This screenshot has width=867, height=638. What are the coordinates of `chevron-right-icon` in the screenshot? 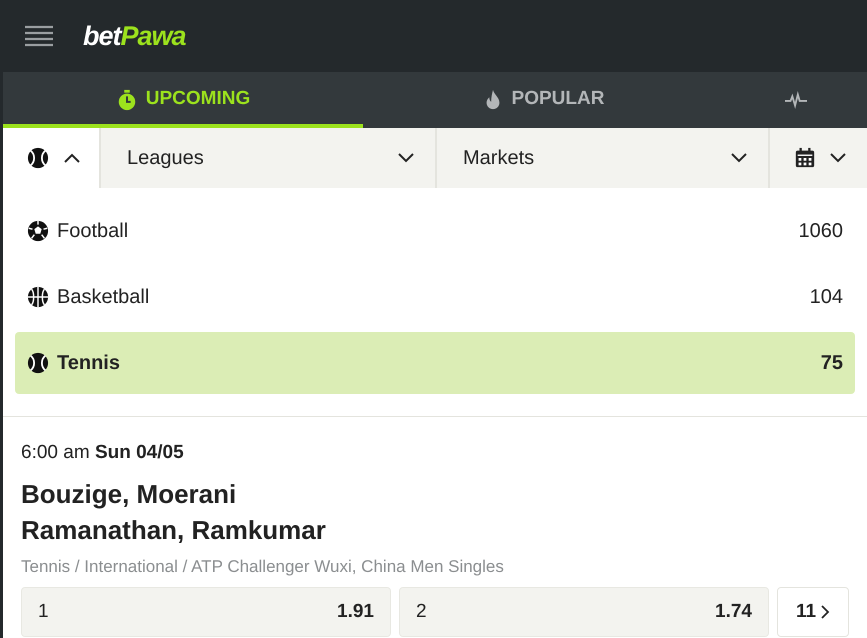 It's located at (825, 612).